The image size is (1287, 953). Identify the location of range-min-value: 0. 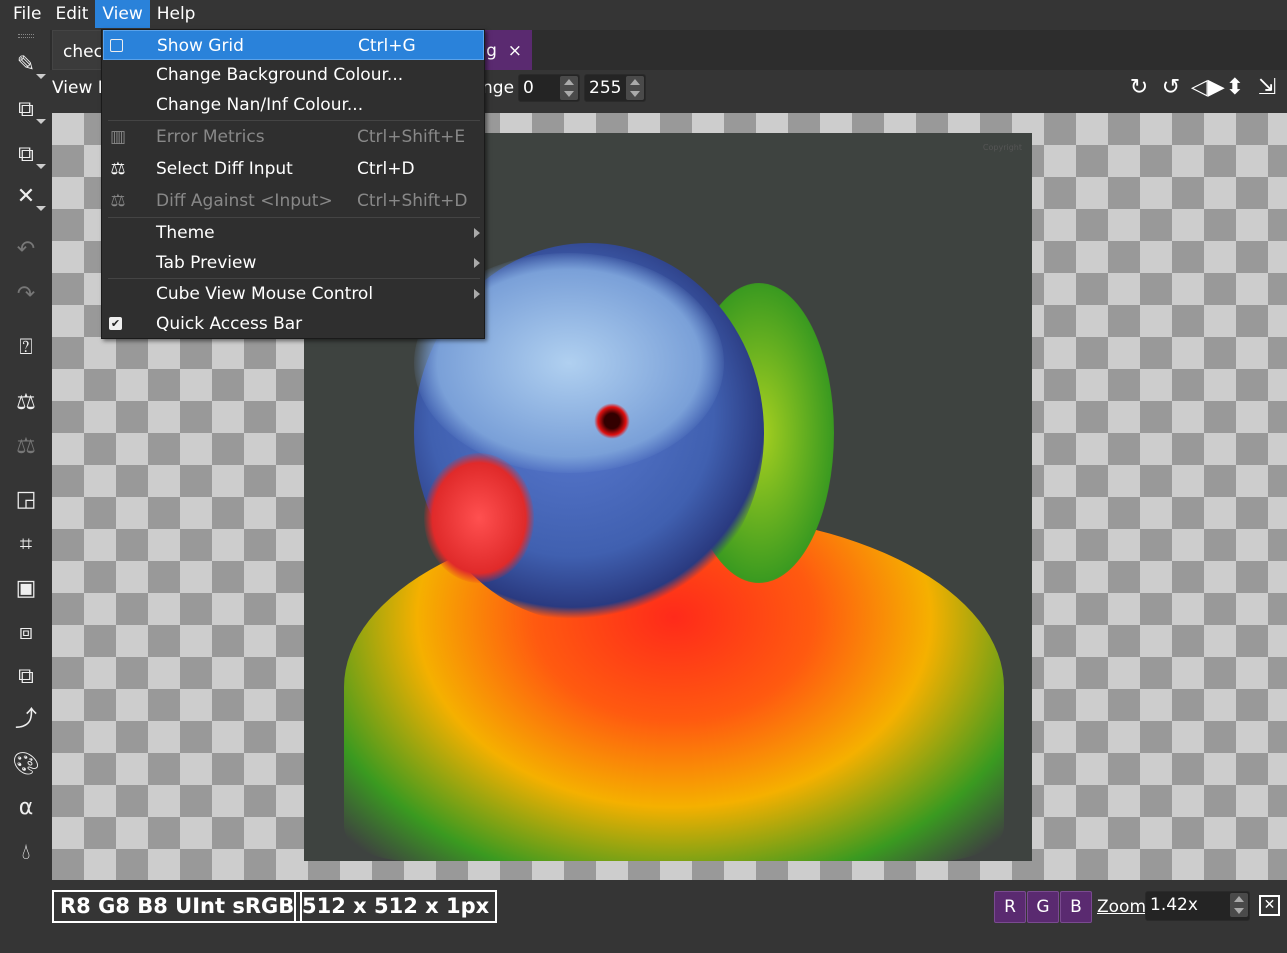
(528, 88).